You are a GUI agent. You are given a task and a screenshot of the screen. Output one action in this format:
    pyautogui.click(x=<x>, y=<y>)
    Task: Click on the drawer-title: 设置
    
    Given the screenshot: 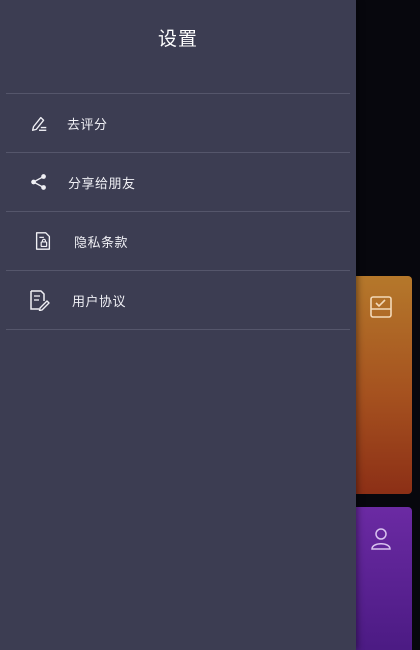 What is the action you would take?
    pyautogui.click(x=177, y=39)
    